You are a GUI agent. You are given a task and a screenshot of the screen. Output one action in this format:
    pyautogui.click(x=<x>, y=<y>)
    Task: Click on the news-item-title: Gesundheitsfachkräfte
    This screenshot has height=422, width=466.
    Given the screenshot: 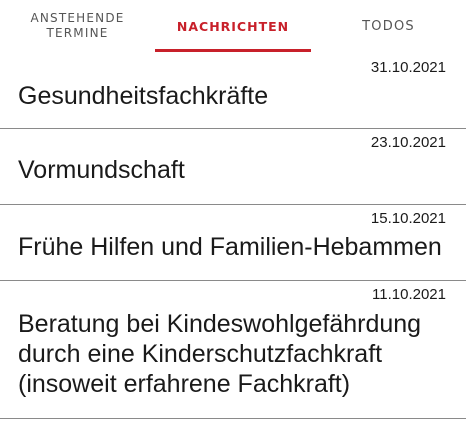 What is the action you would take?
    pyautogui.click(x=143, y=96)
    